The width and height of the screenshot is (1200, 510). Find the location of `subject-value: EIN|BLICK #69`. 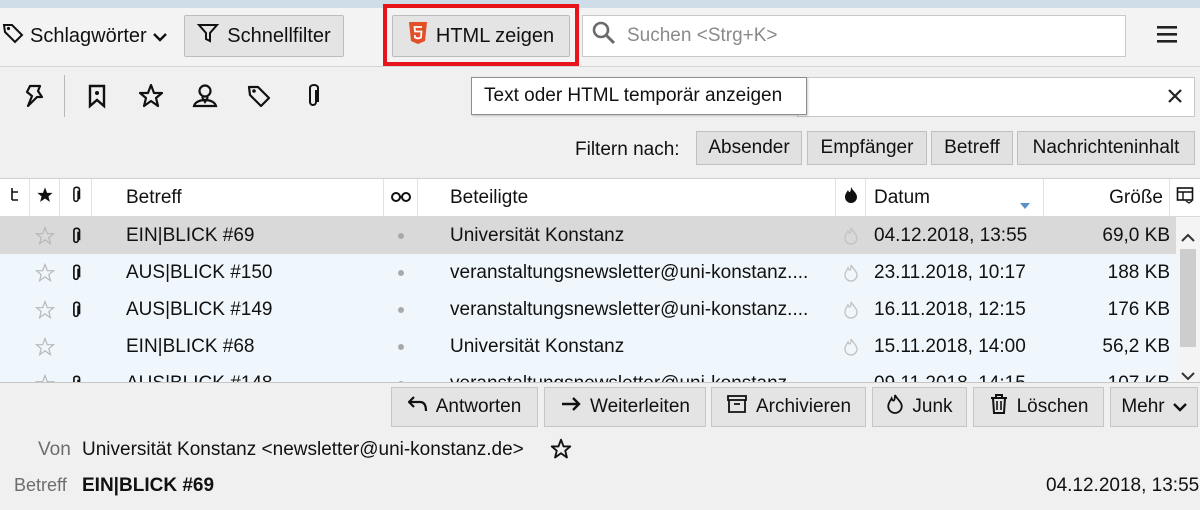

subject-value: EIN|BLICK #69 is located at coordinates (148, 485).